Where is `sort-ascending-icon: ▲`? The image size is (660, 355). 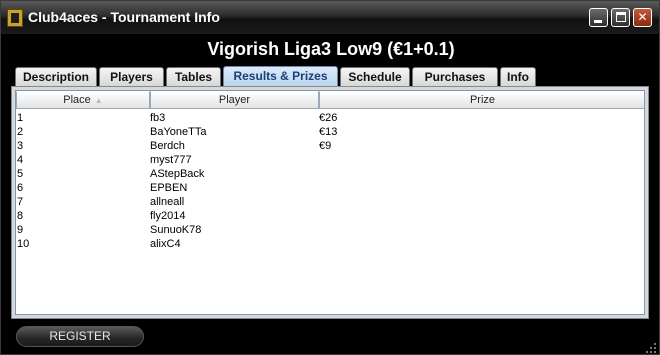
sort-ascending-icon: ▲ is located at coordinates (98, 100).